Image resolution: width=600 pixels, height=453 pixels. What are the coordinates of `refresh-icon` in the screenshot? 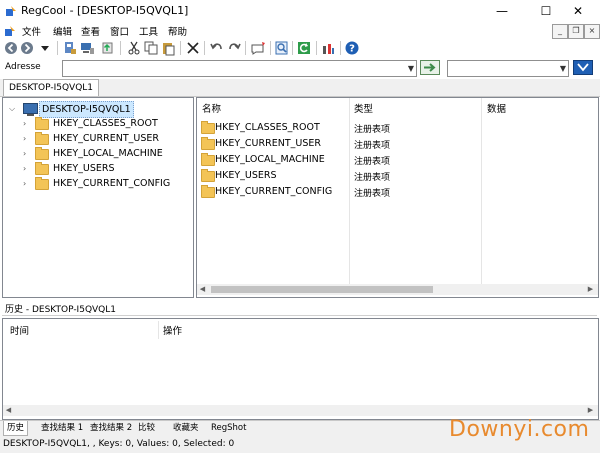 It's located at (304, 48).